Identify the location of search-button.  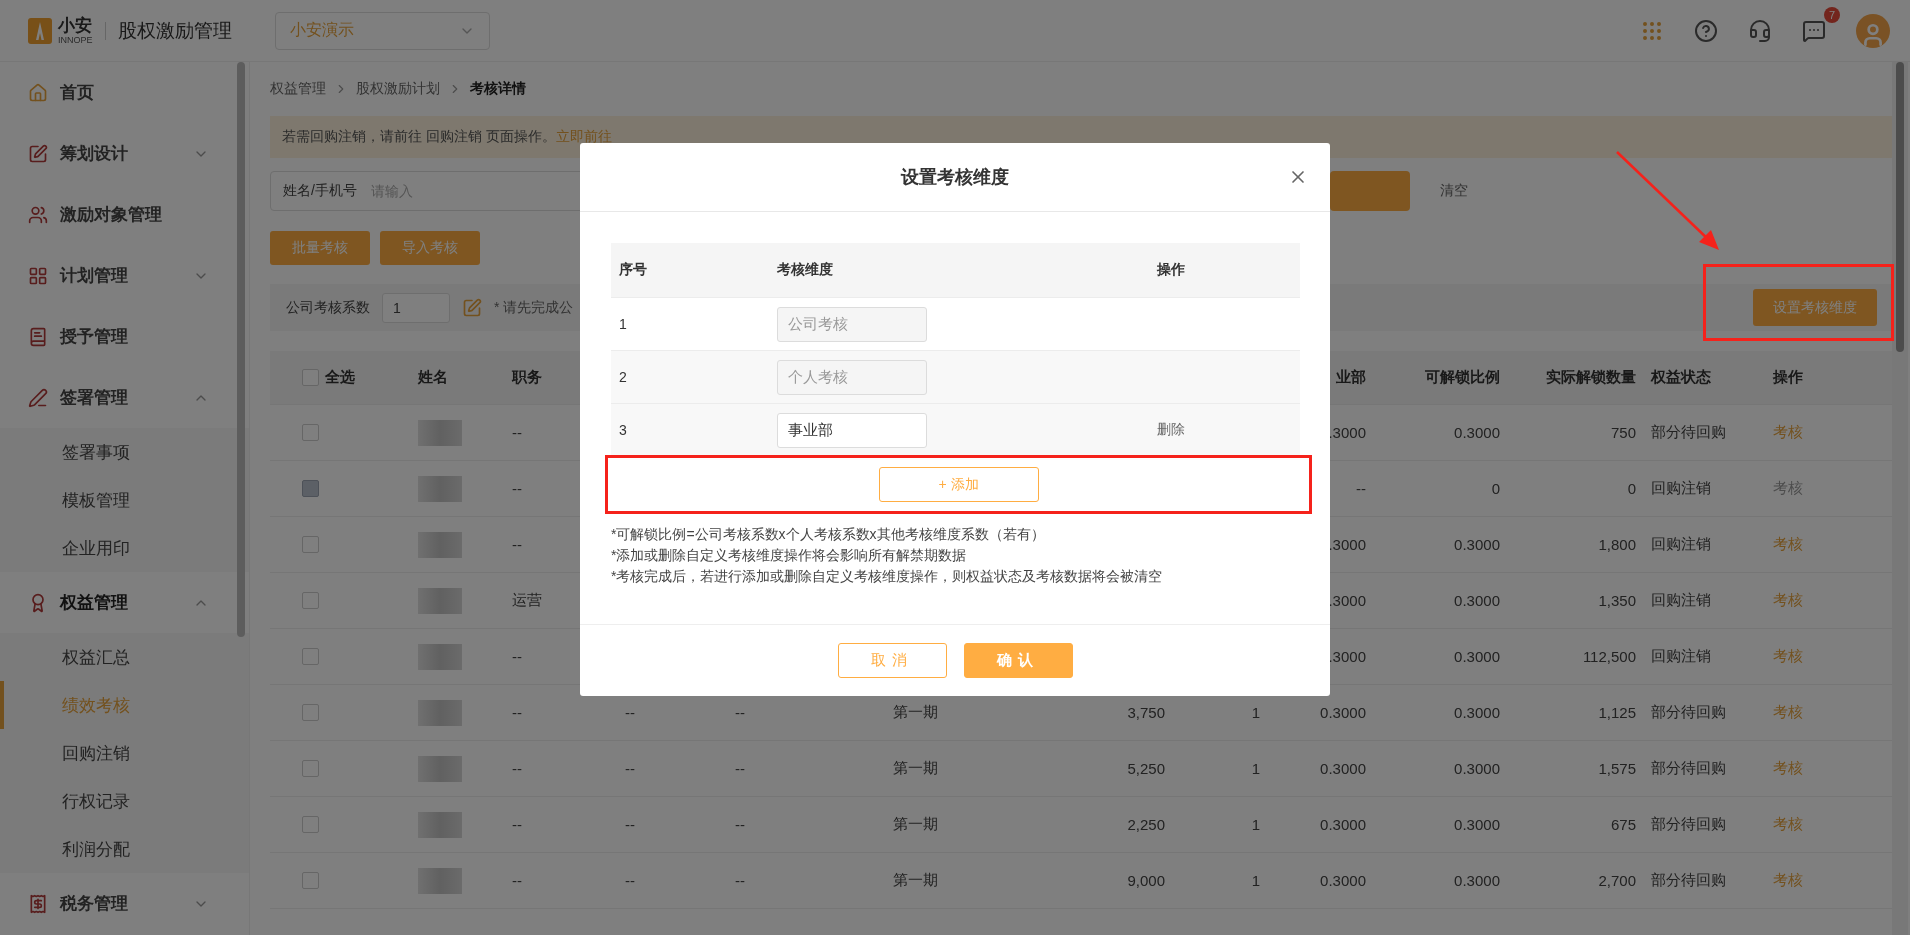
(1370, 191).